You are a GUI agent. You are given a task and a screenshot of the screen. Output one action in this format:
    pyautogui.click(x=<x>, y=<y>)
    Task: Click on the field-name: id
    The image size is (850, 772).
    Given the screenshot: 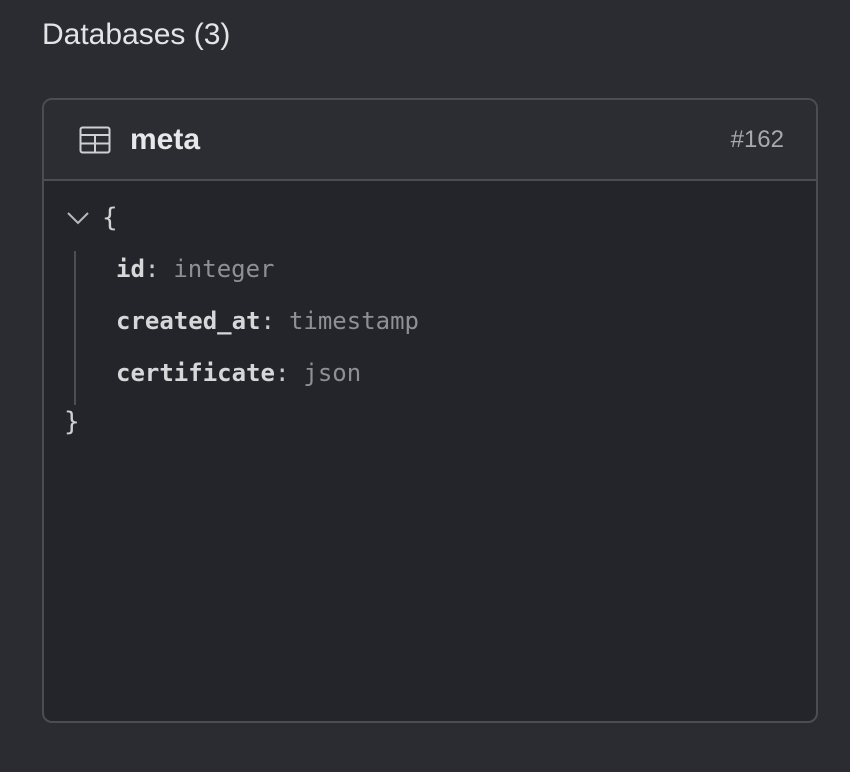 What is the action you would take?
    pyautogui.click(x=130, y=269)
    